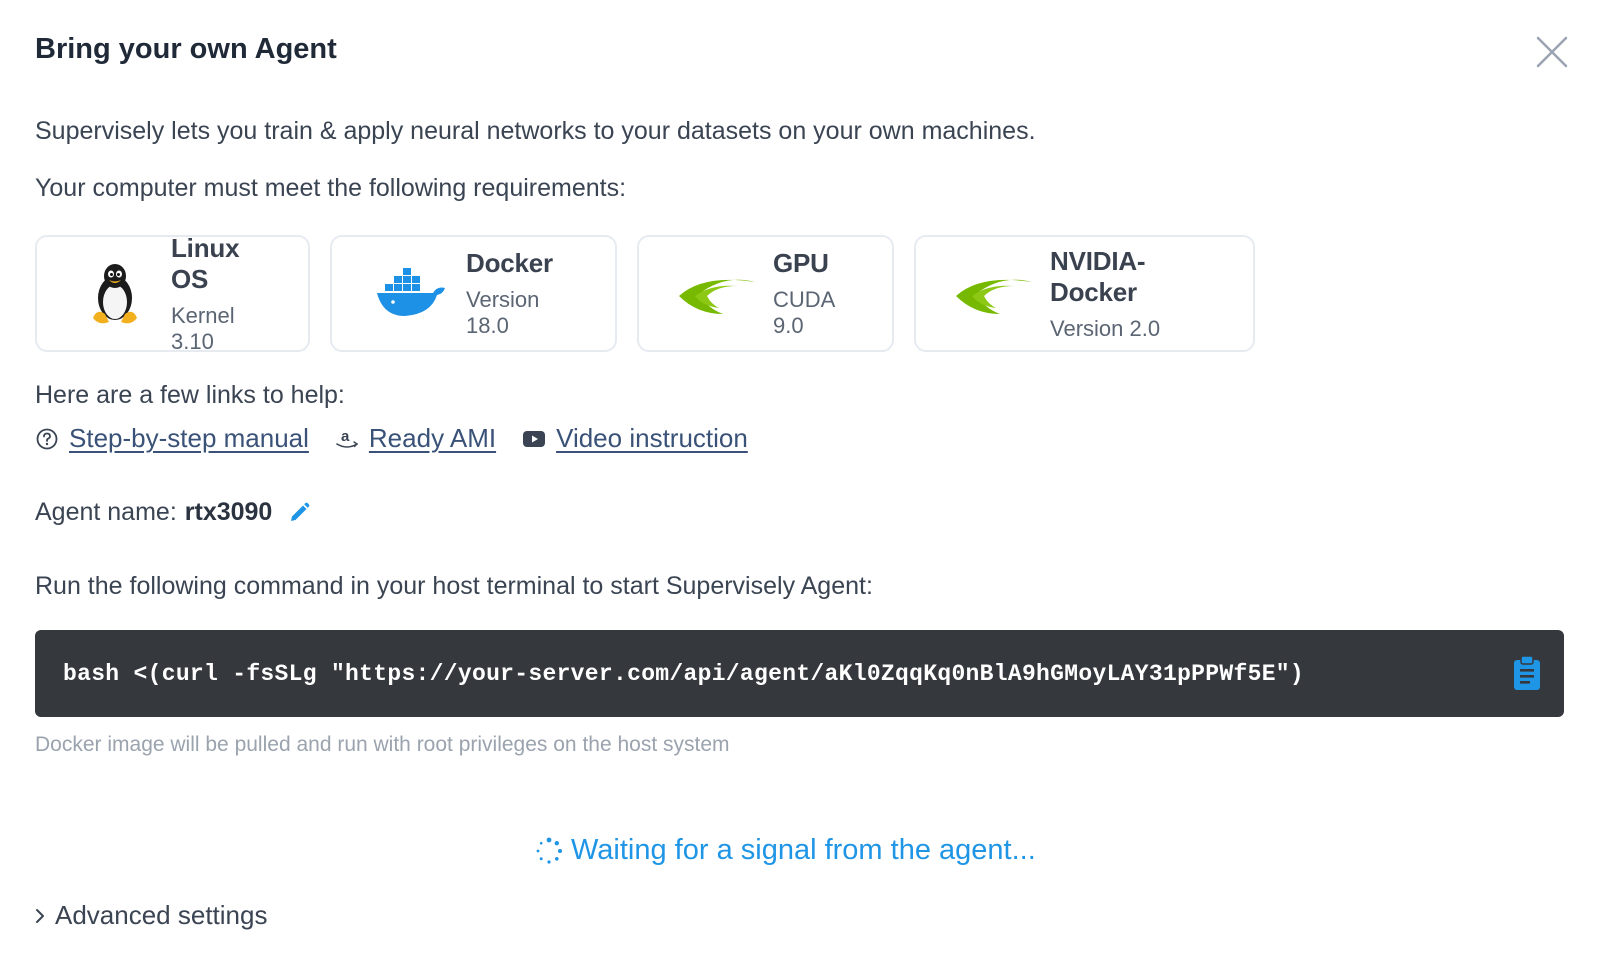 The height and width of the screenshot is (980, 1600). I want to click on requirement-name: Docker, so click(509, 263).